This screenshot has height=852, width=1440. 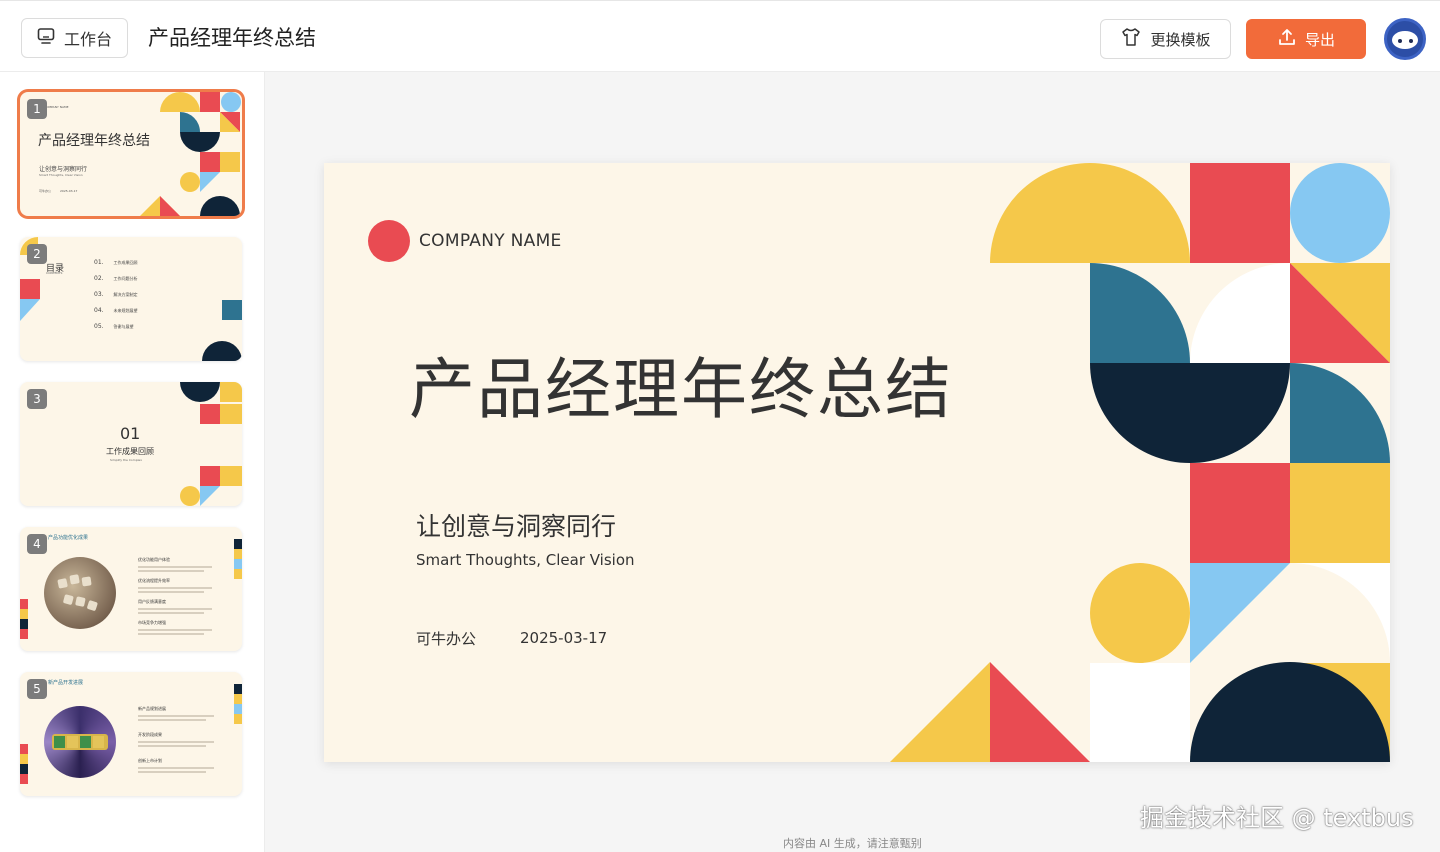 I want to click on thumb-date: 2025-03-17, so click(x=69, y=191).